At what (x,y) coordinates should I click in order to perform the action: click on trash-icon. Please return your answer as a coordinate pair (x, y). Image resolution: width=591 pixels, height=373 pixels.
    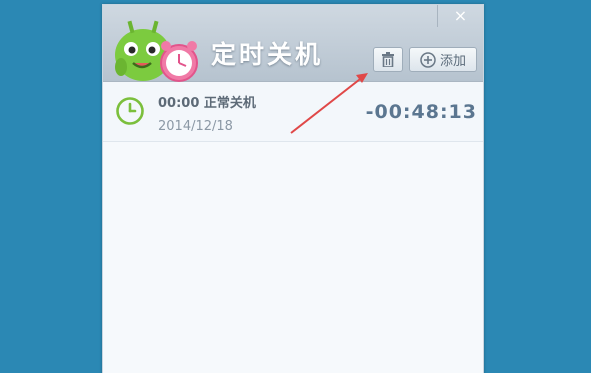
    Looking at the image, I should click on (388, 59).